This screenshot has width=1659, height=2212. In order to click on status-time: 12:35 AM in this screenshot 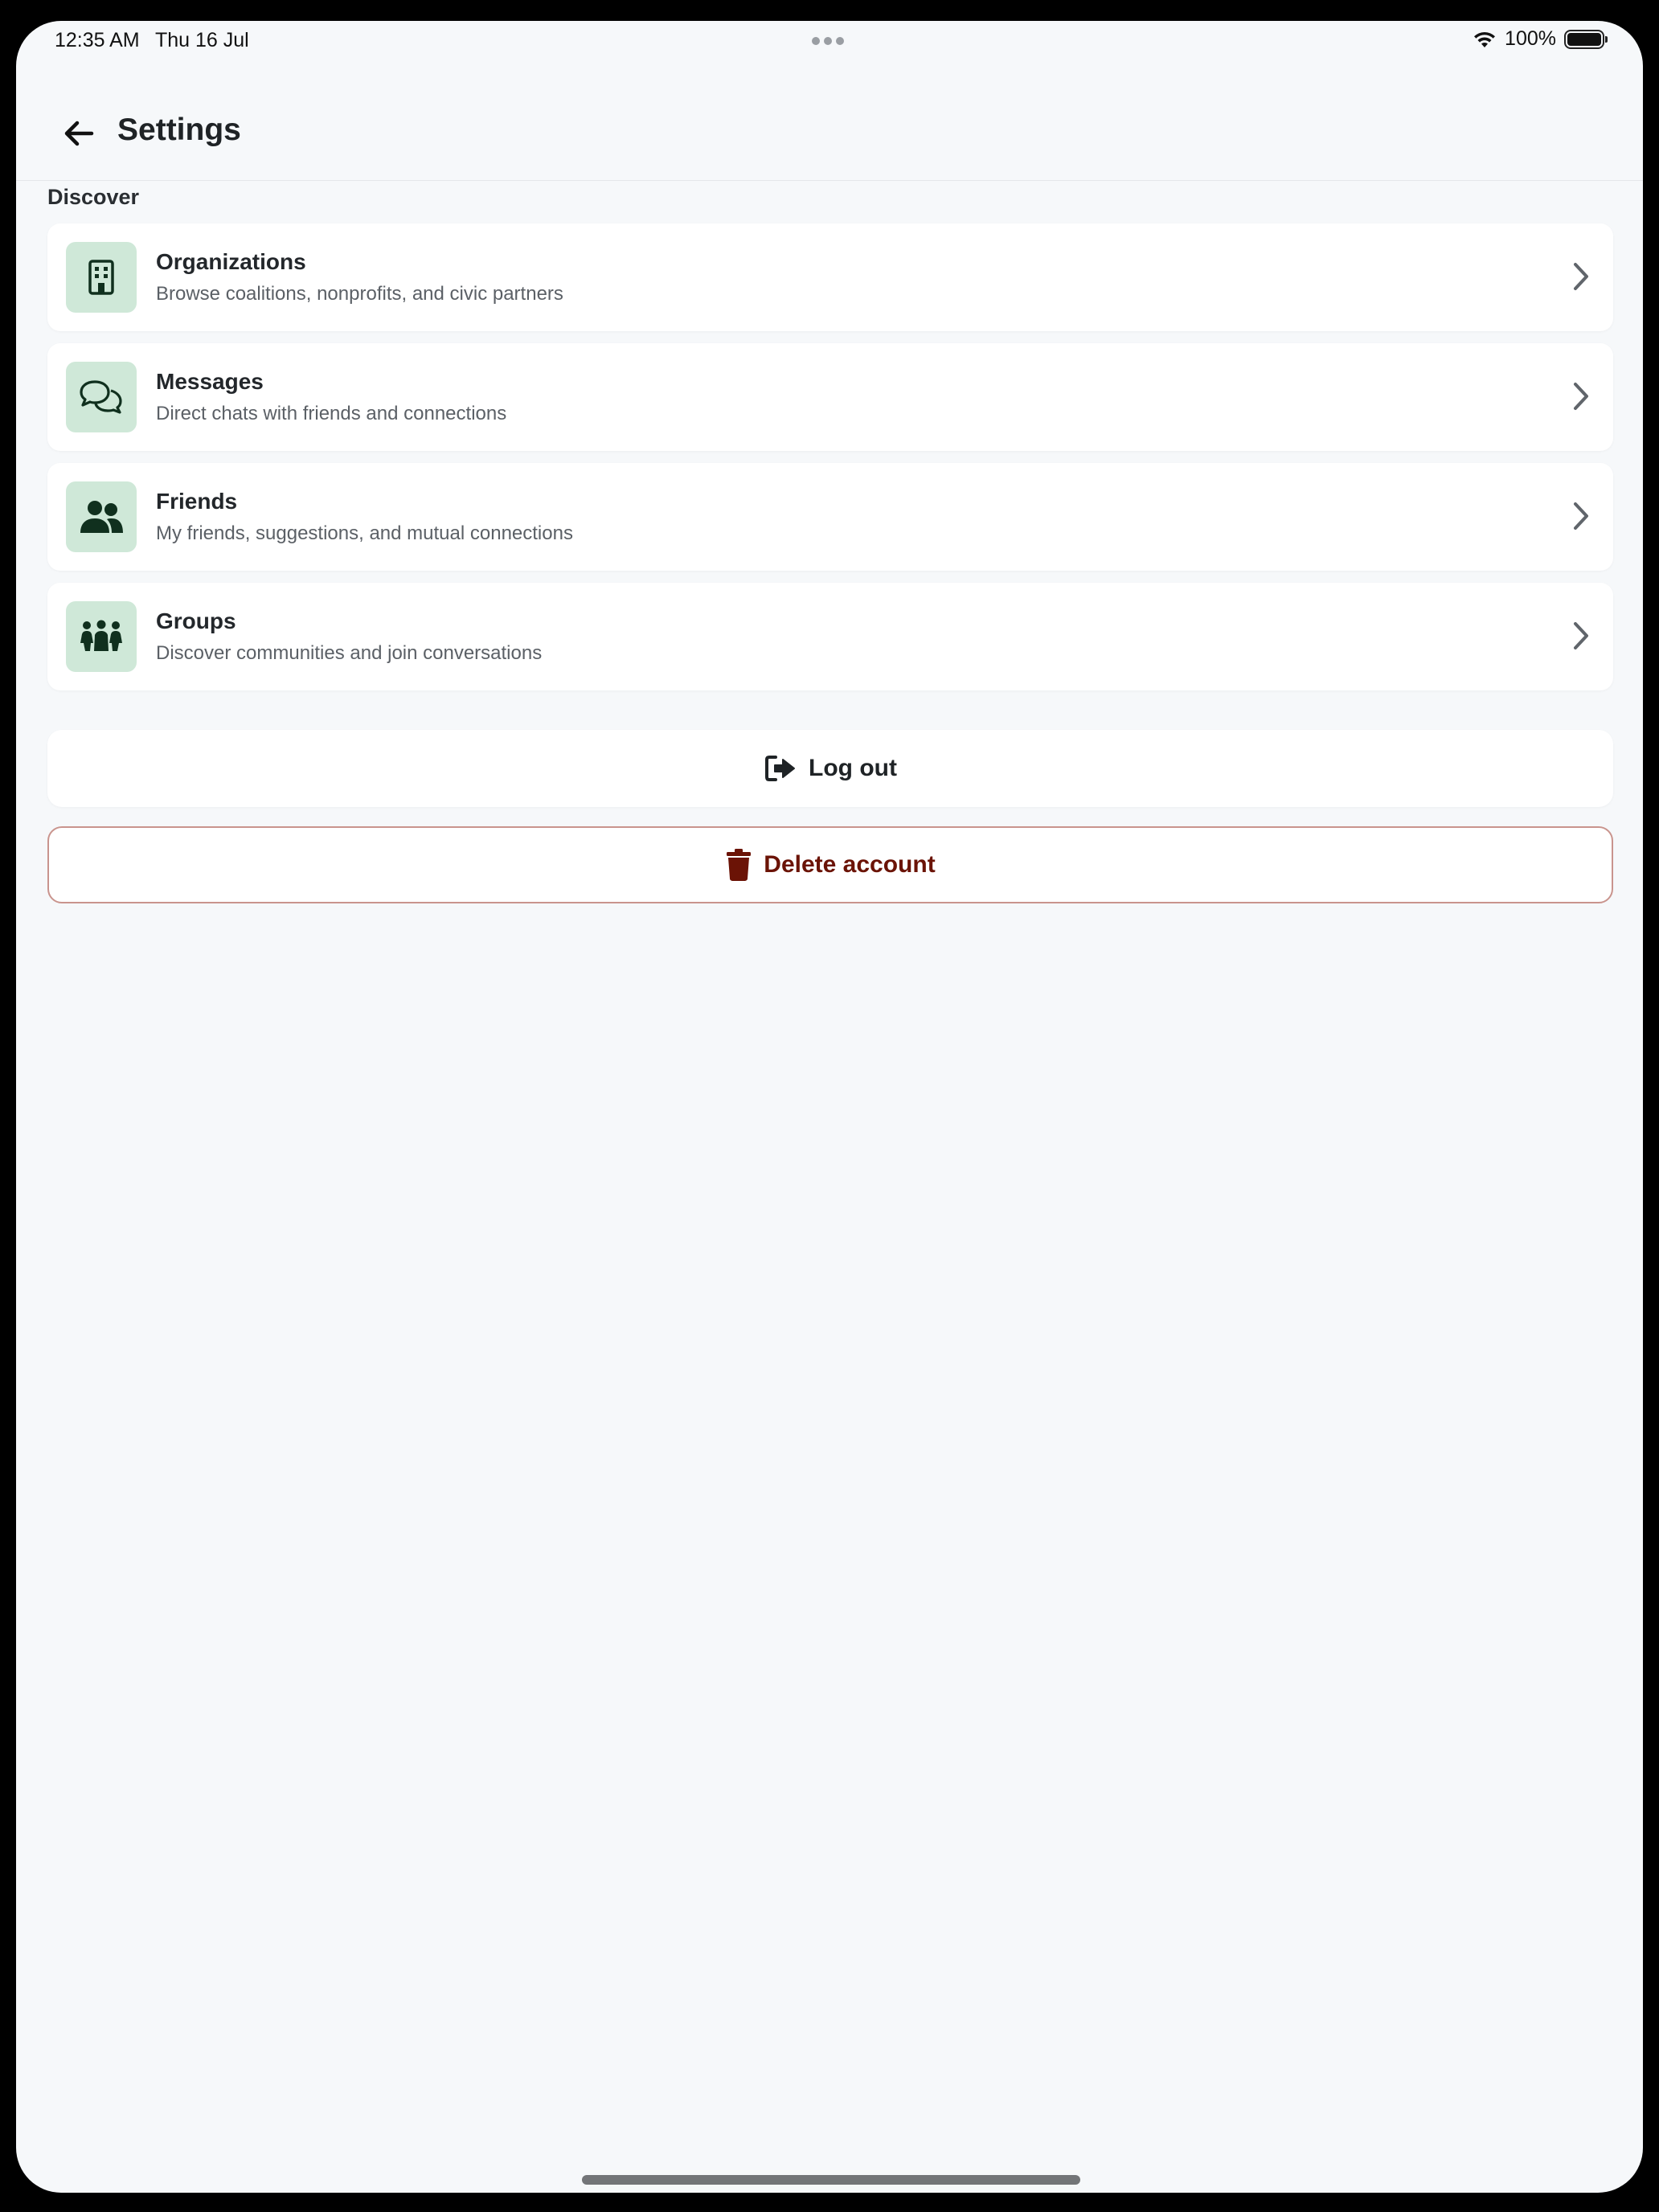, I will do `click(97, 40)`.